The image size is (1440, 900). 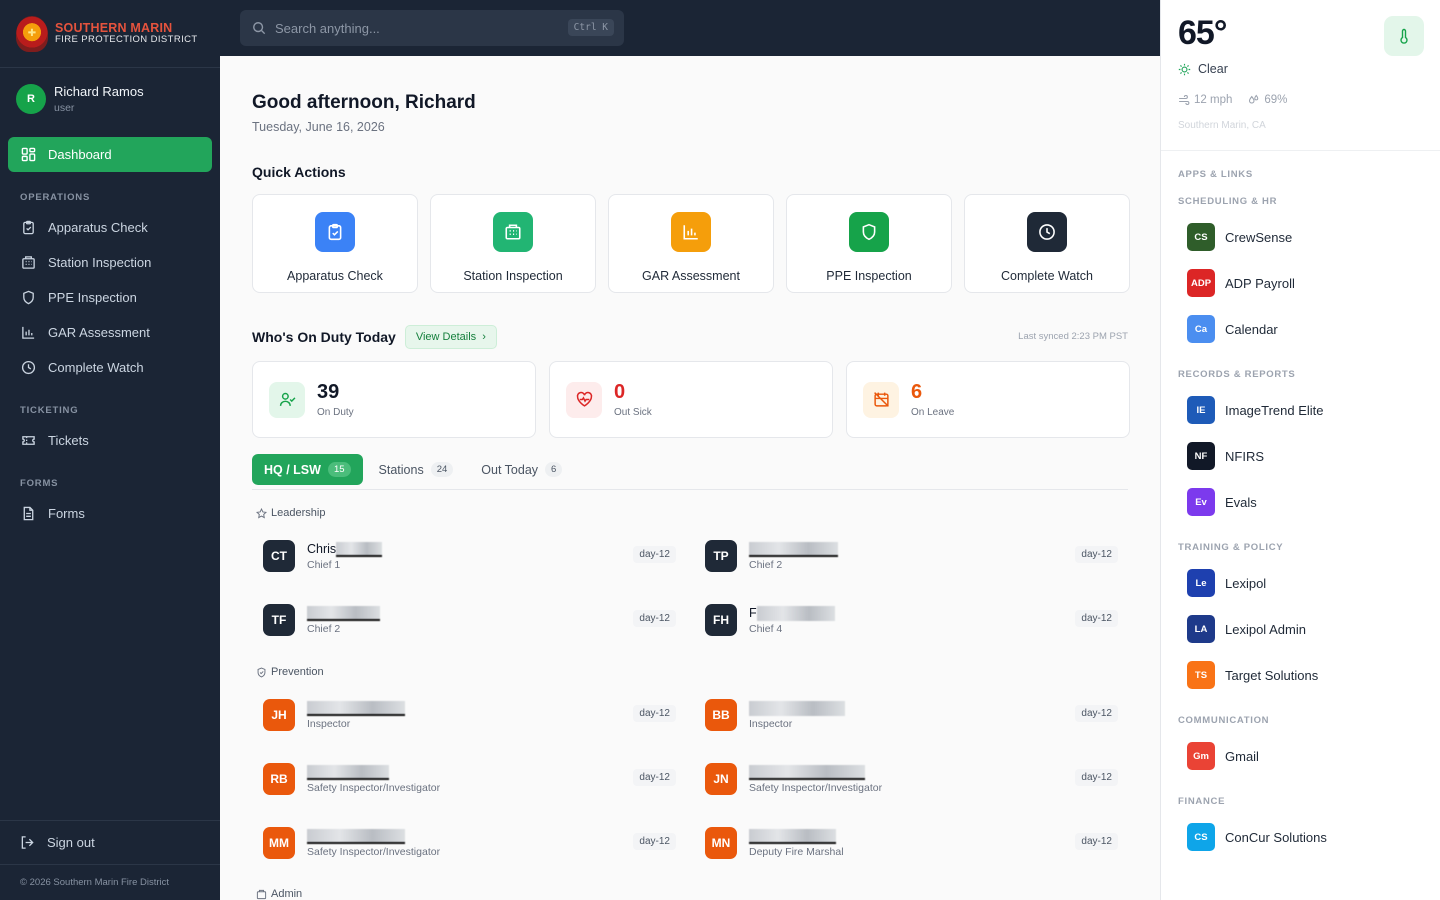 What do you see at coordinates (513, 243) in the screenshot?
I see `quick-action-station-inspection: Station Inspection` at bounding box center [513, 243].